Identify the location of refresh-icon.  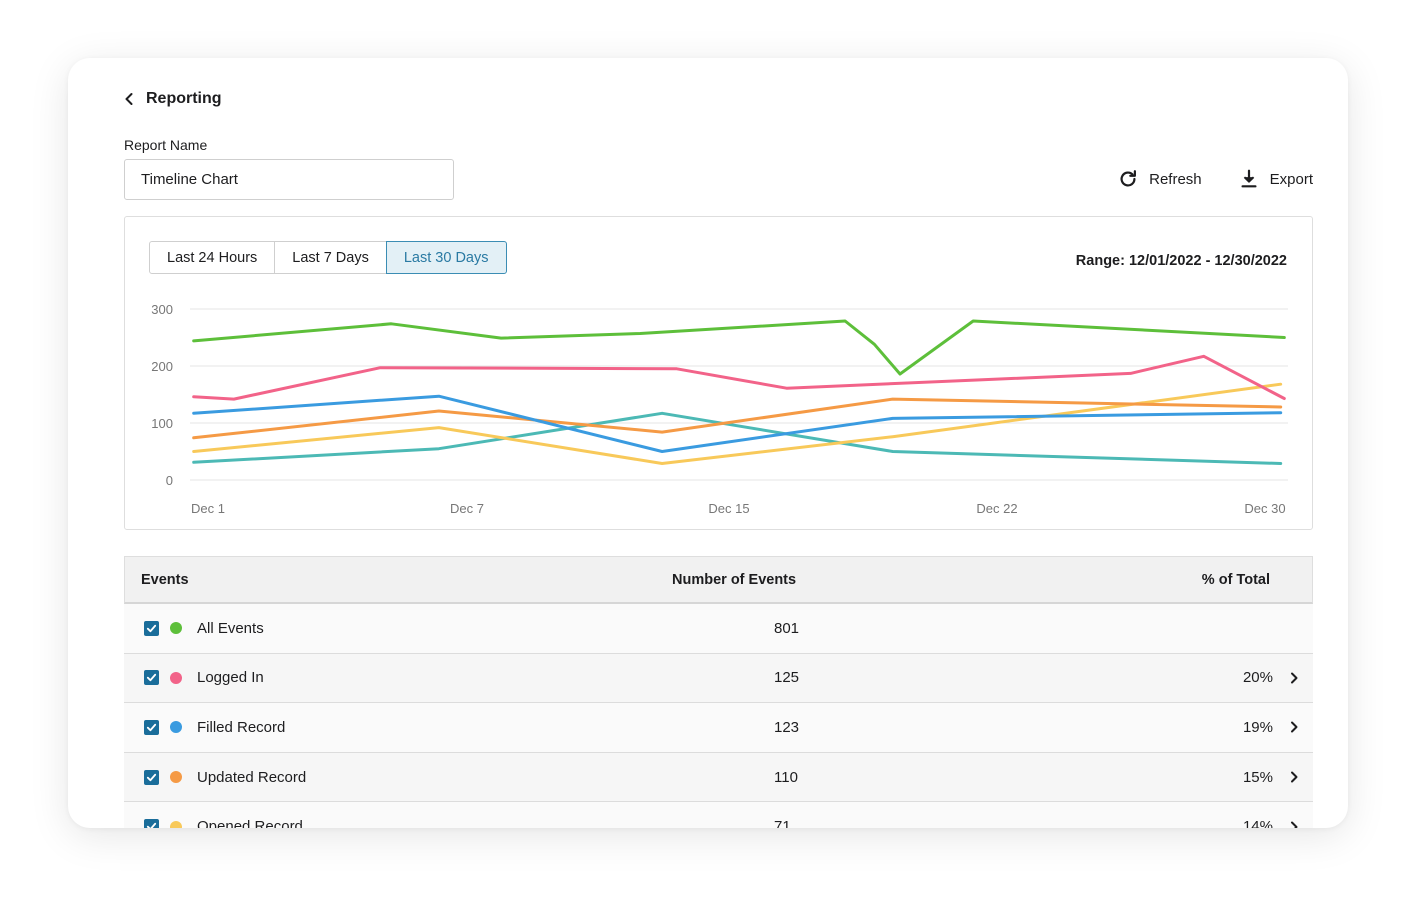
(1128, 178).